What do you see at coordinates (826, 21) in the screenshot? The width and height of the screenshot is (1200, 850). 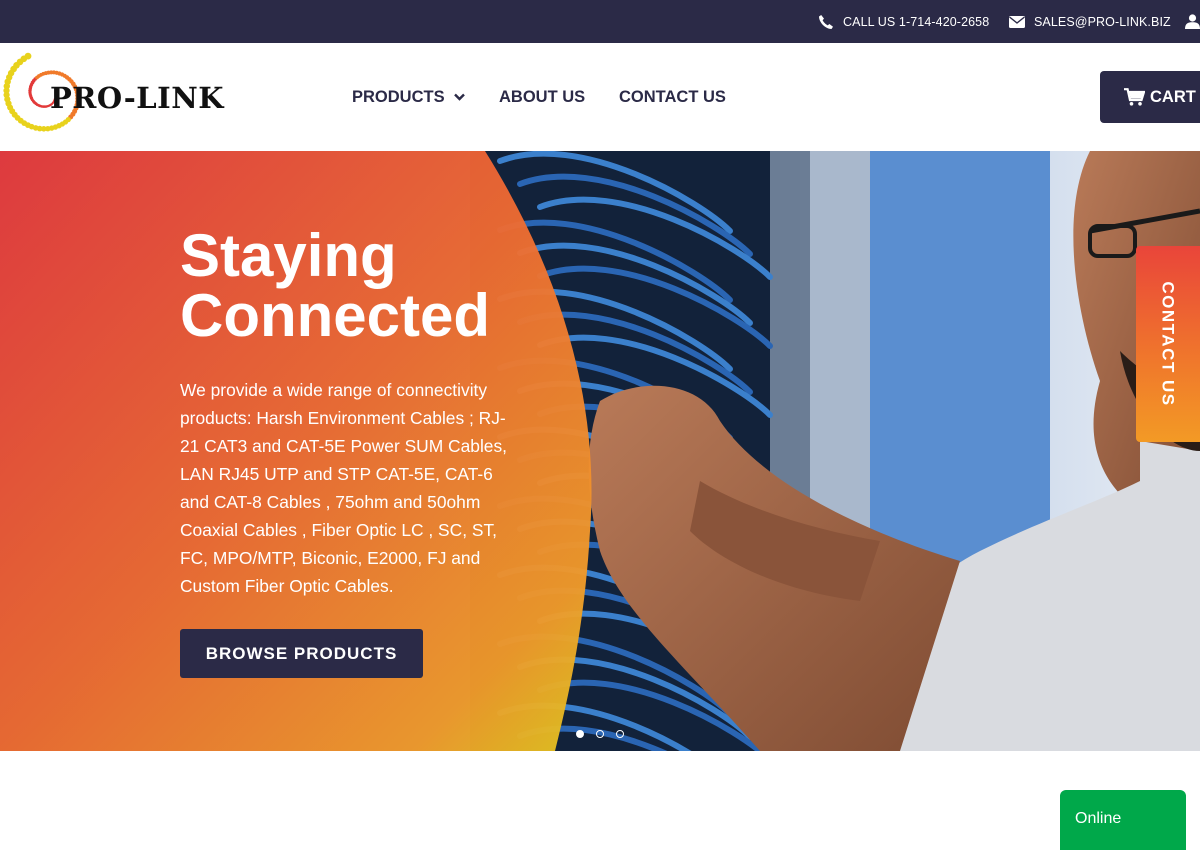 I see `phone-icon` at bounding box center [826, 21].